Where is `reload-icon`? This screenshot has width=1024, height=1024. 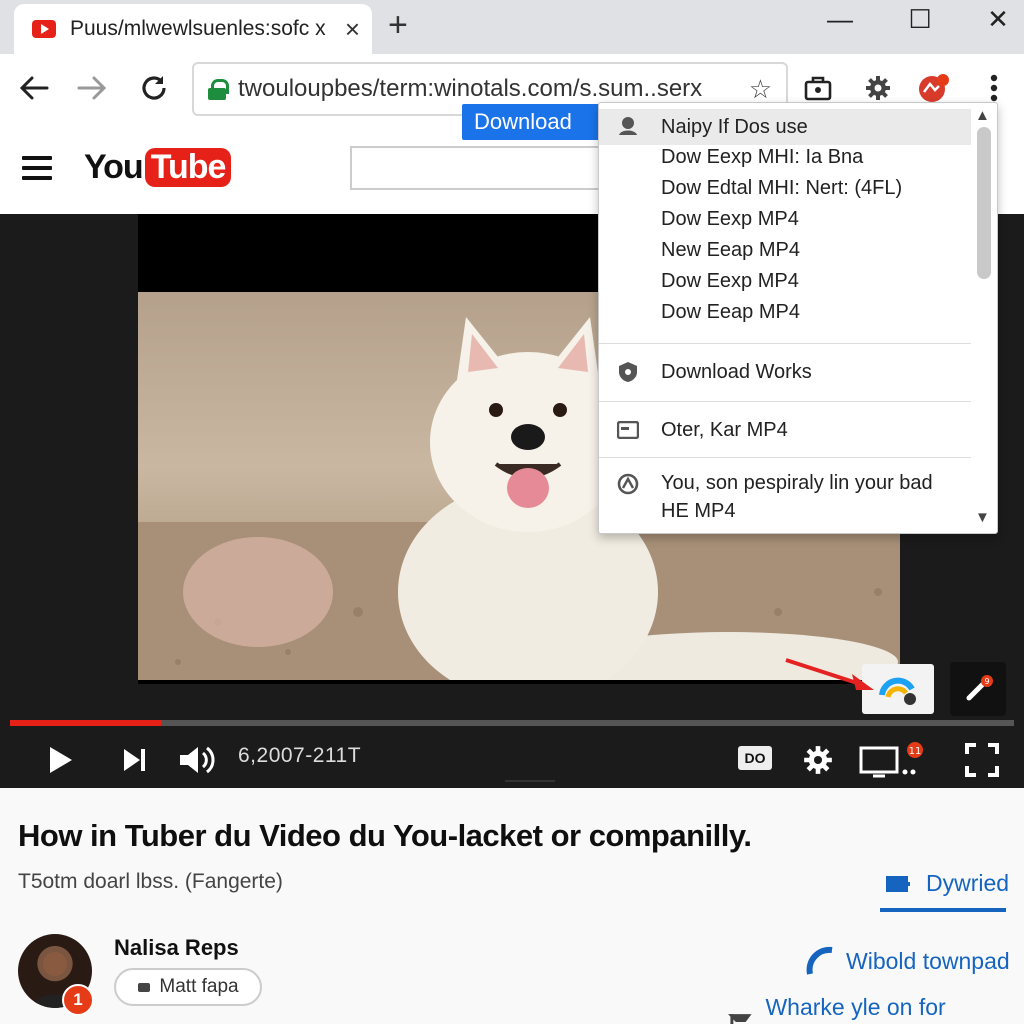 reload-icon is located at coordinates (154, 88).